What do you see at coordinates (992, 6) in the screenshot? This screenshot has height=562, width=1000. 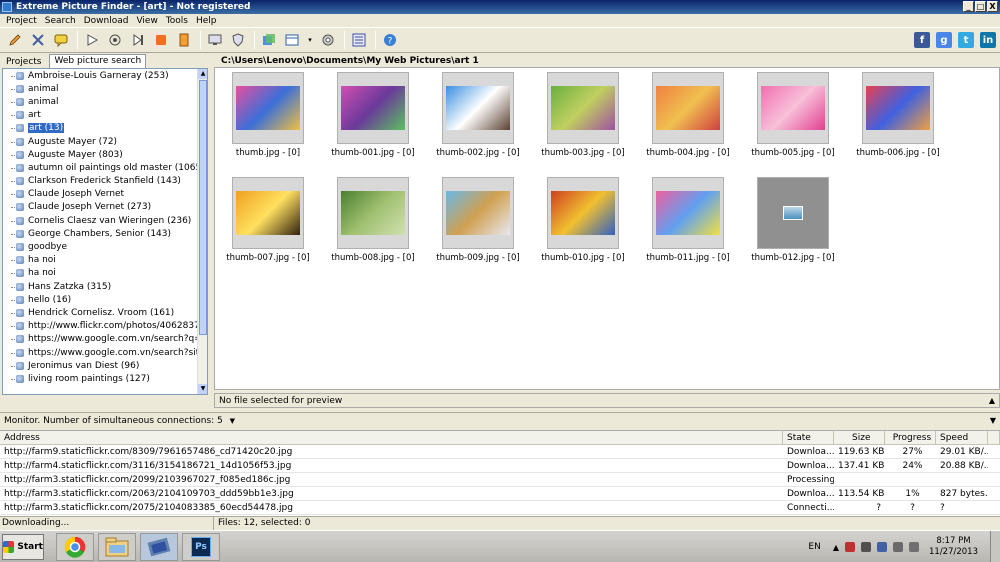 I see `close-button: X` at bounding box center [992, 6].